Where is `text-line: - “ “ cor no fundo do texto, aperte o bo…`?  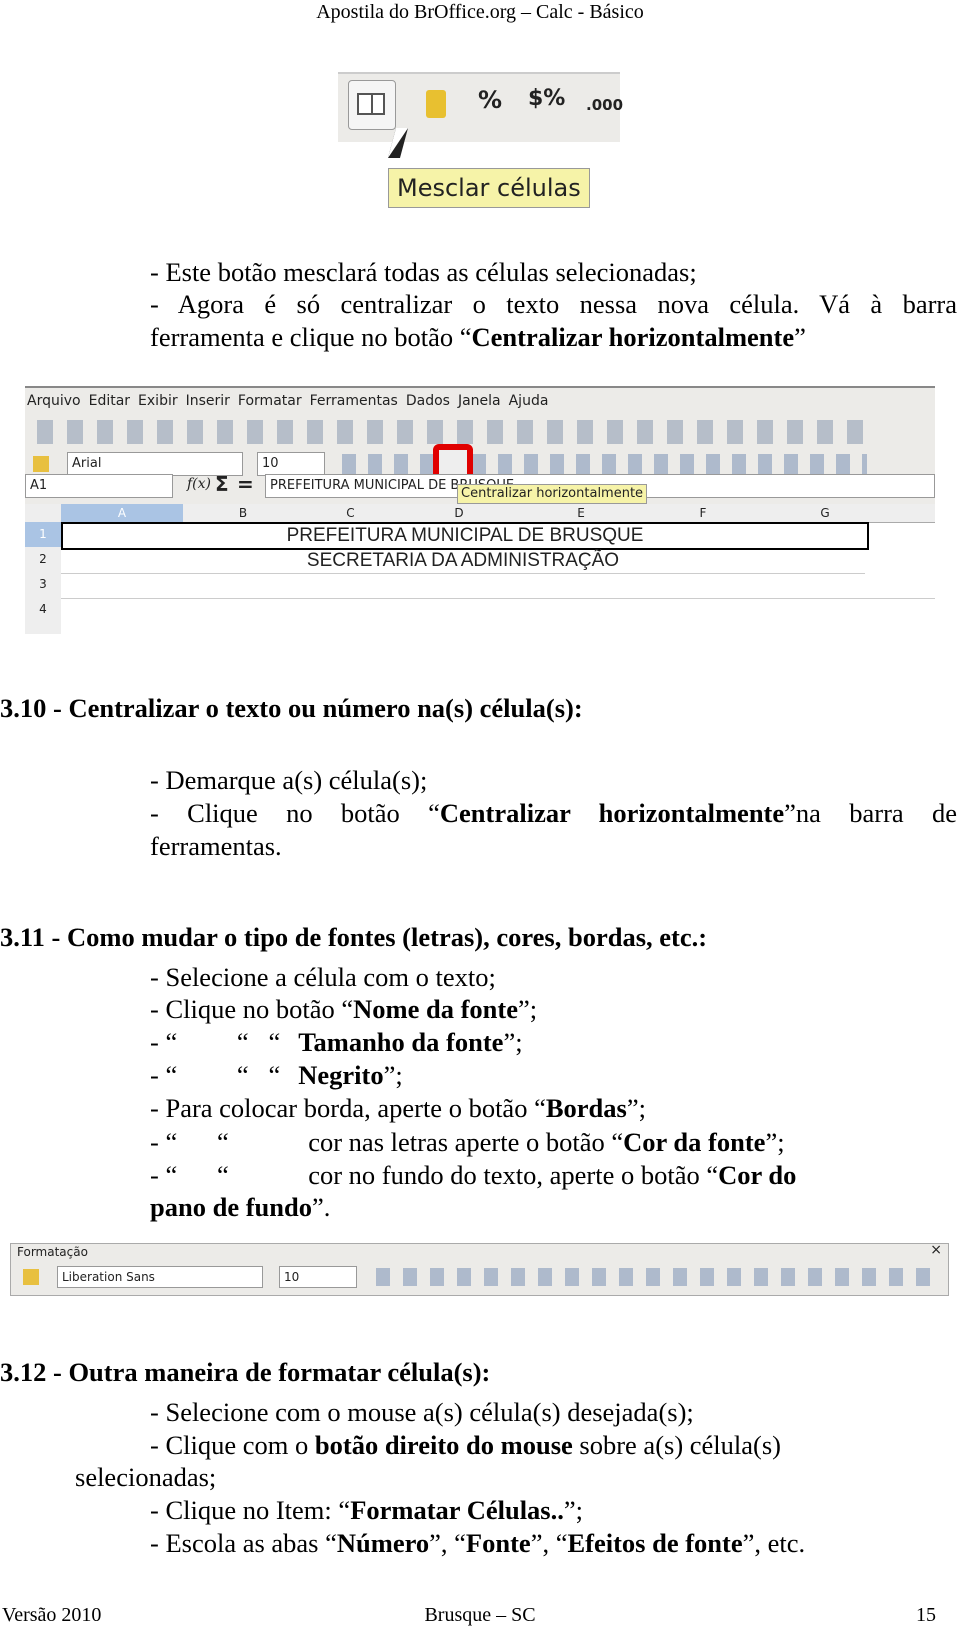 text-line: - “ “ cor no fundo do texto, aperte o bo… is located at coordinates (473, 1175).